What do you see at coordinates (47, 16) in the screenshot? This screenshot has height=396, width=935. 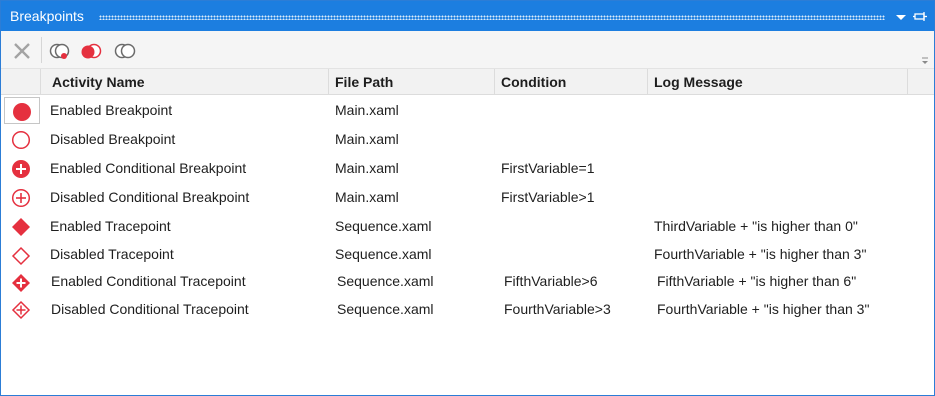 I see `panel-title: Breakpoints` at bounding box center [47, 16].